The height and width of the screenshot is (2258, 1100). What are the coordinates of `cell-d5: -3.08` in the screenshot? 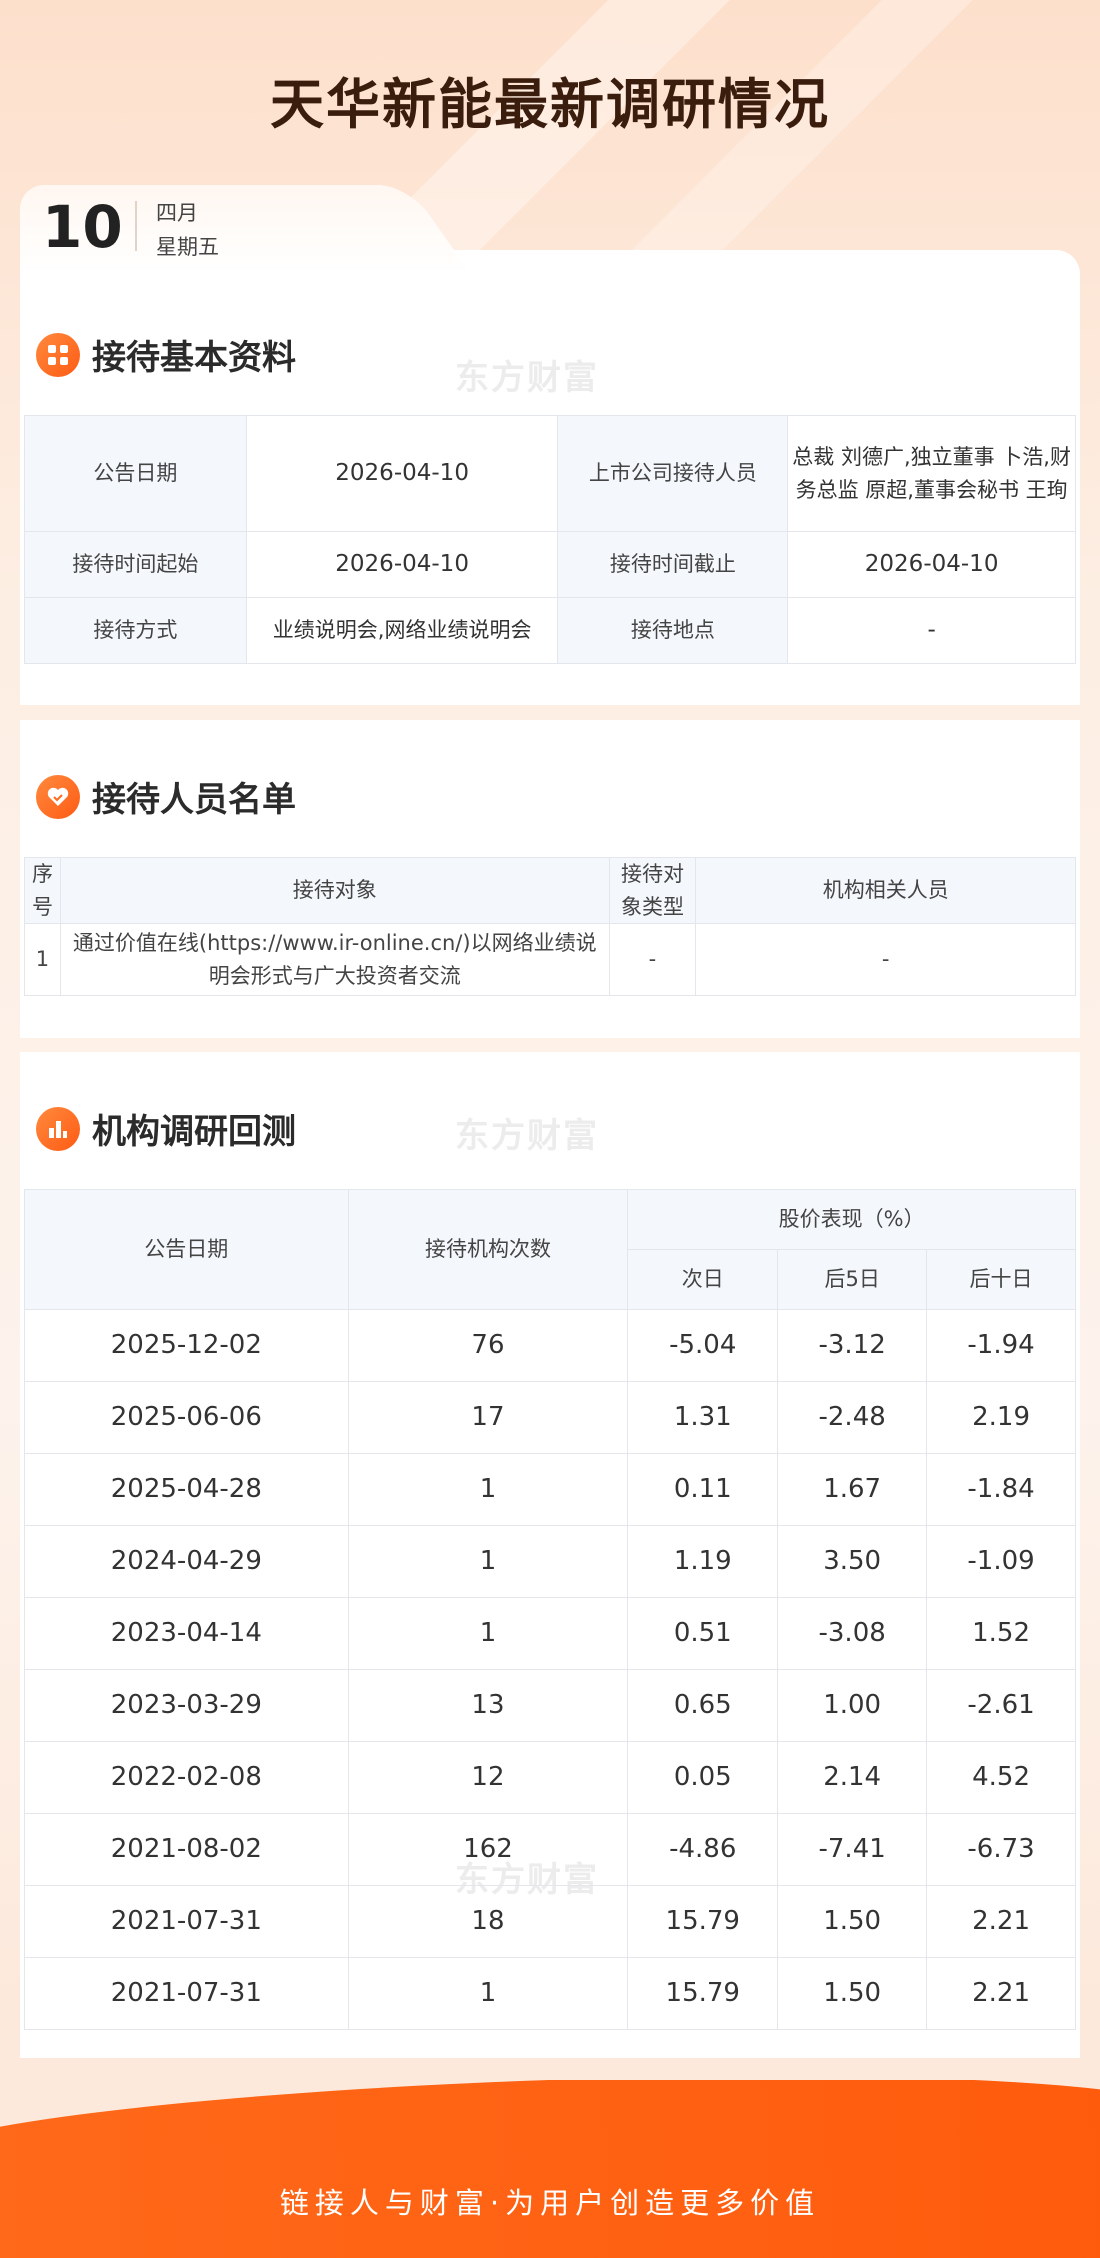 It's located at (852, 1633).